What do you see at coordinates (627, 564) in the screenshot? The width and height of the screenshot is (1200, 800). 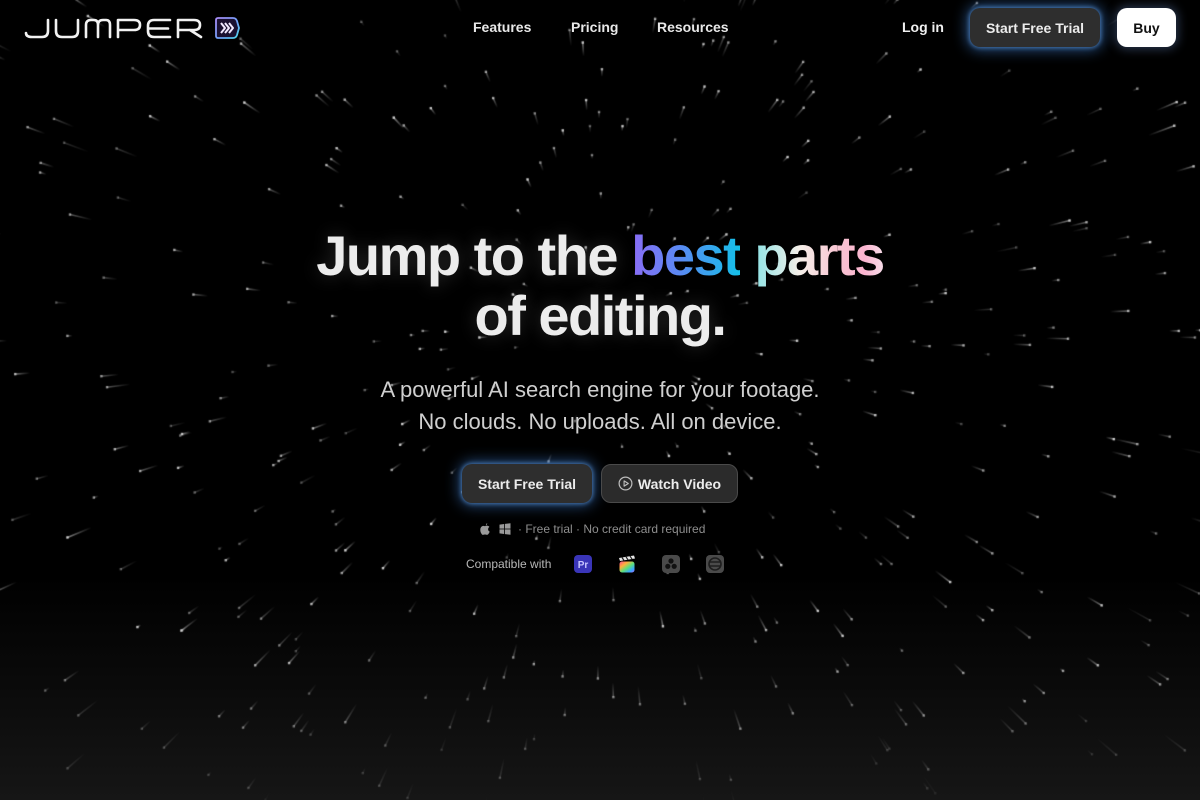 I see `final-cut-pro-icon` at bounding box center [627, 564].